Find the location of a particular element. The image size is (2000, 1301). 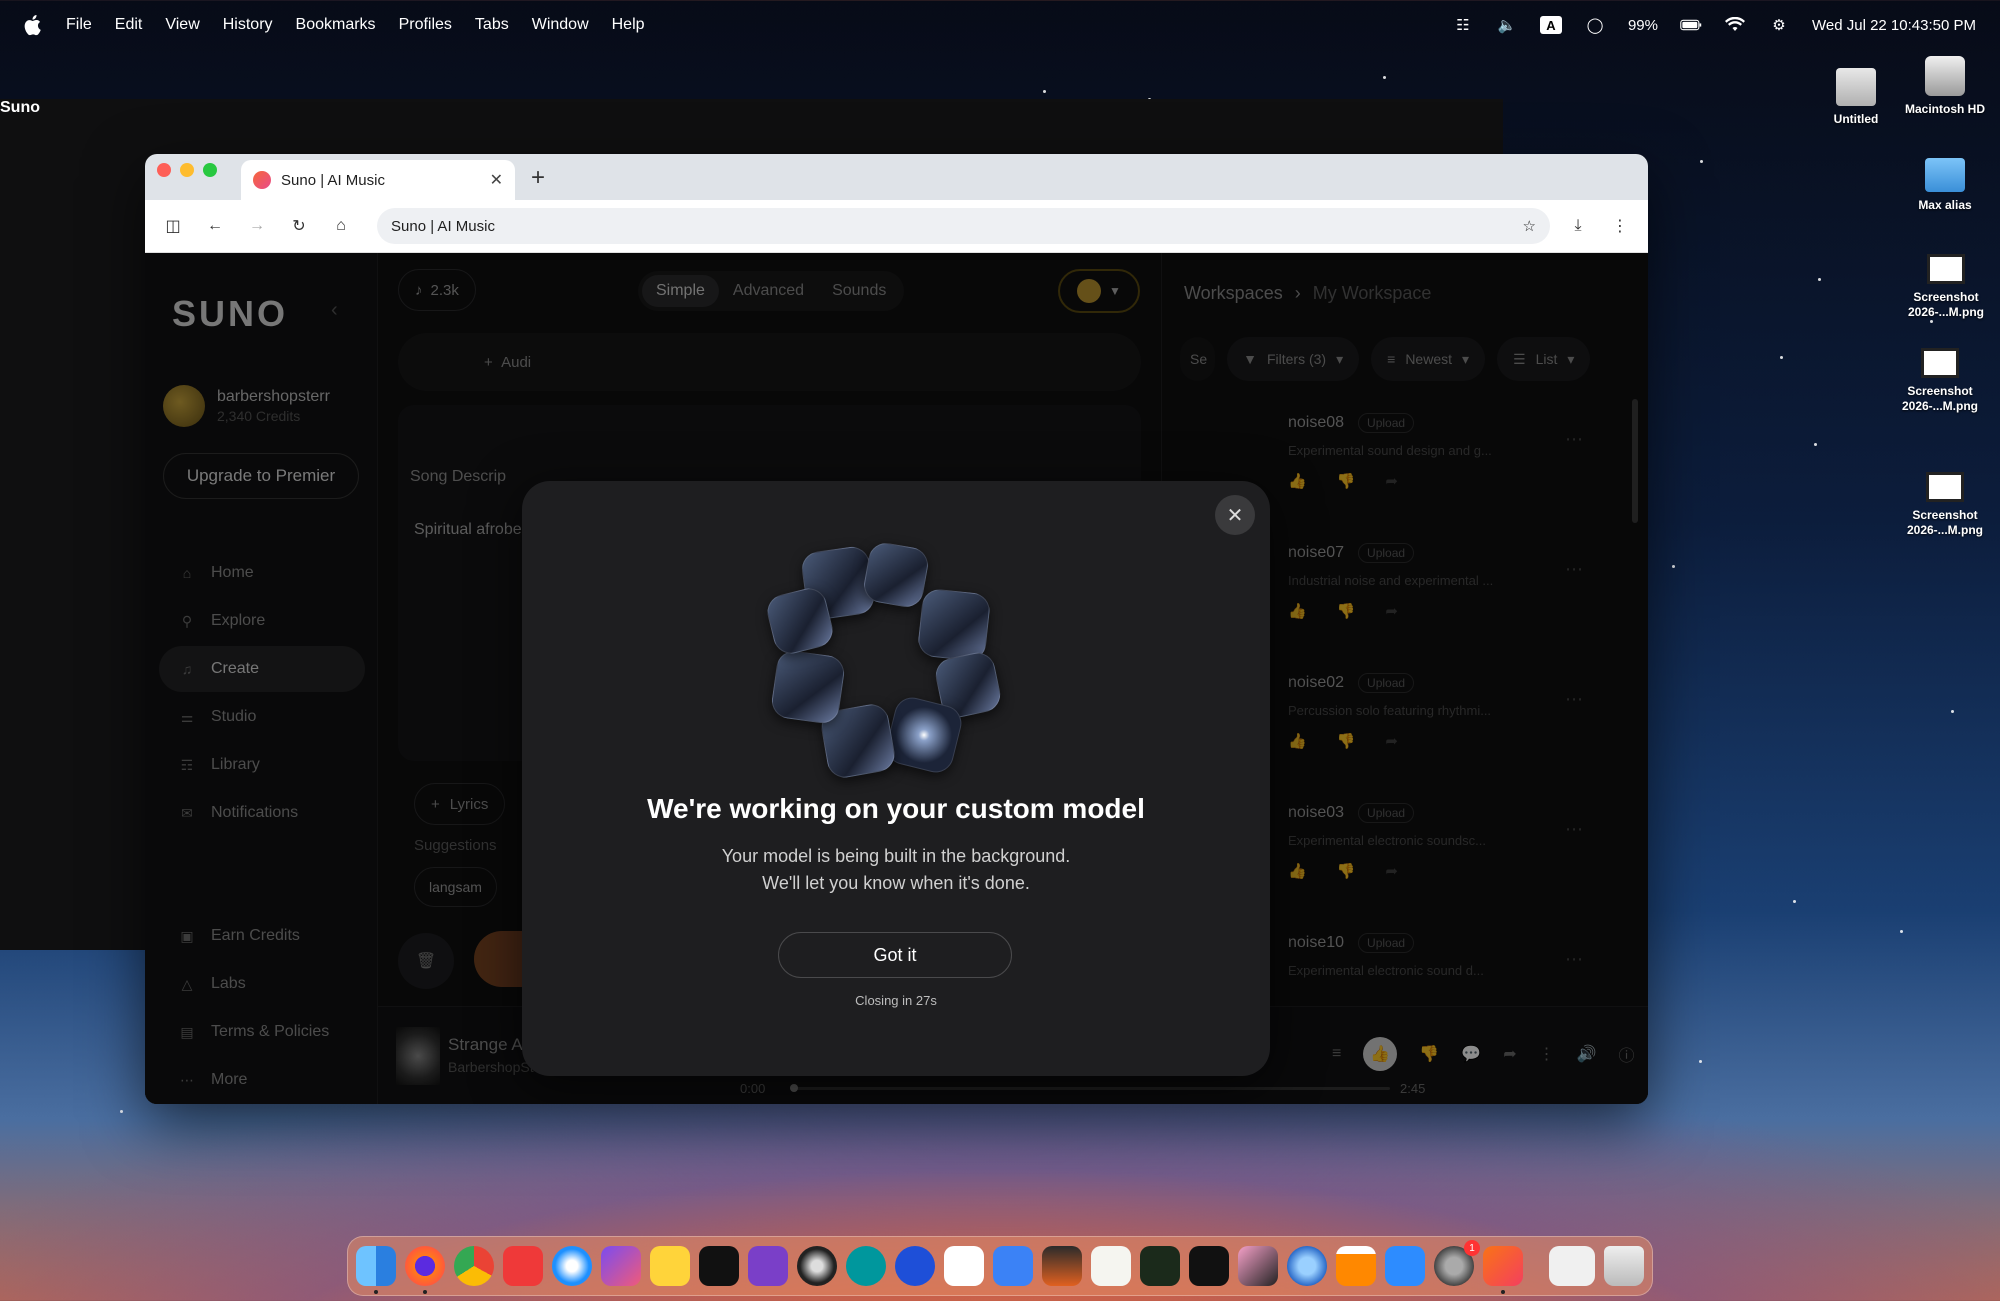

desktop-icon-screenshot-2: Screenshot 2026-...M.png is located at coordinates (1940, 381).